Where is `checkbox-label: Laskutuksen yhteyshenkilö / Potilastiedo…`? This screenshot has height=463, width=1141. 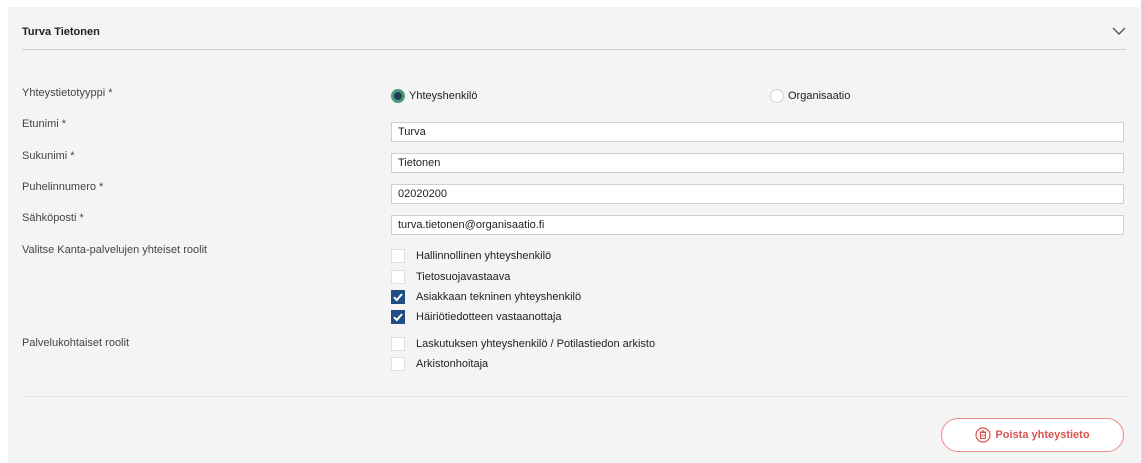 checkbox-label: Laskutuksen yhteyshenkilö / Potilastiedo… is located at coordinates (536, 344).